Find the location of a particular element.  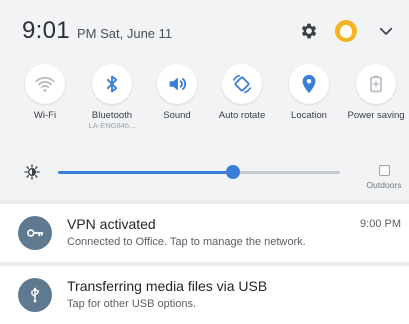

brightness-thumb is located at coordinates (232, 172).